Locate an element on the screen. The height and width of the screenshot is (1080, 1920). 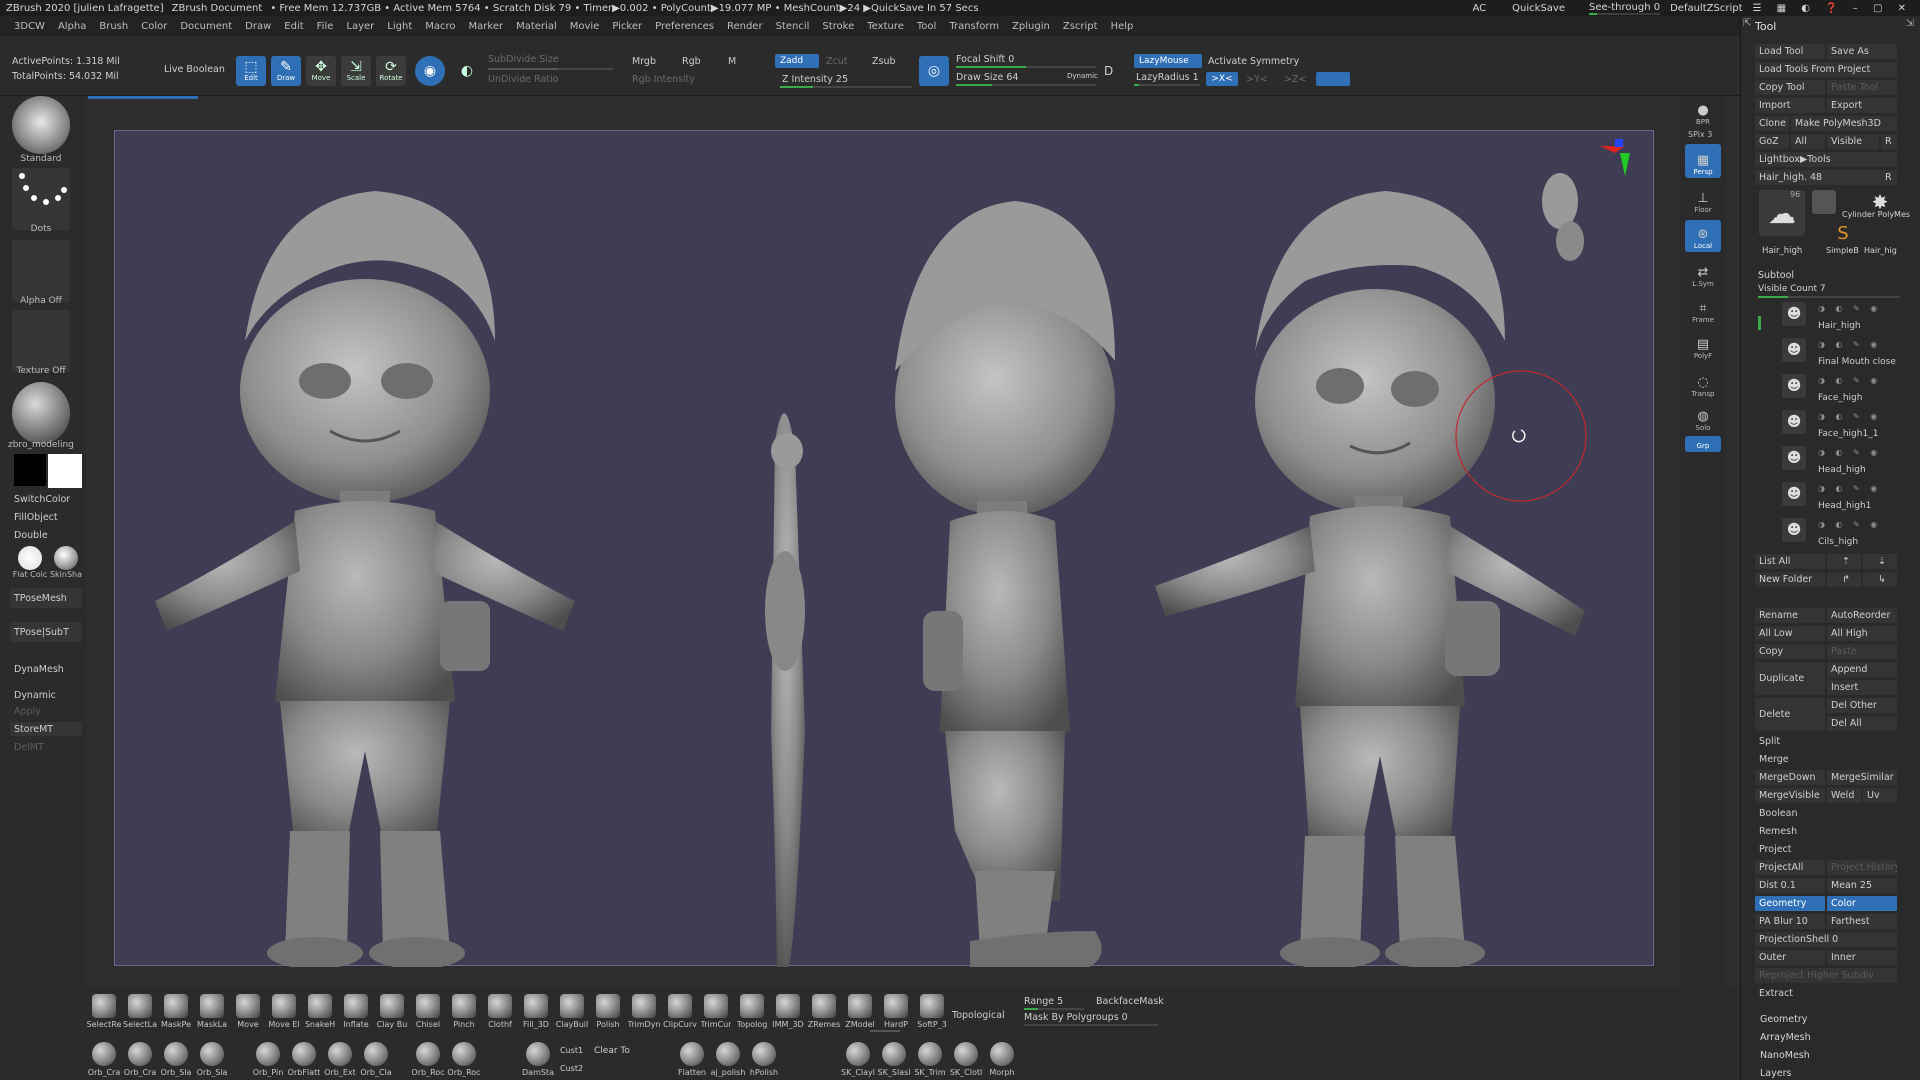
brush-button: Move is located at coordinates (248, 1015).